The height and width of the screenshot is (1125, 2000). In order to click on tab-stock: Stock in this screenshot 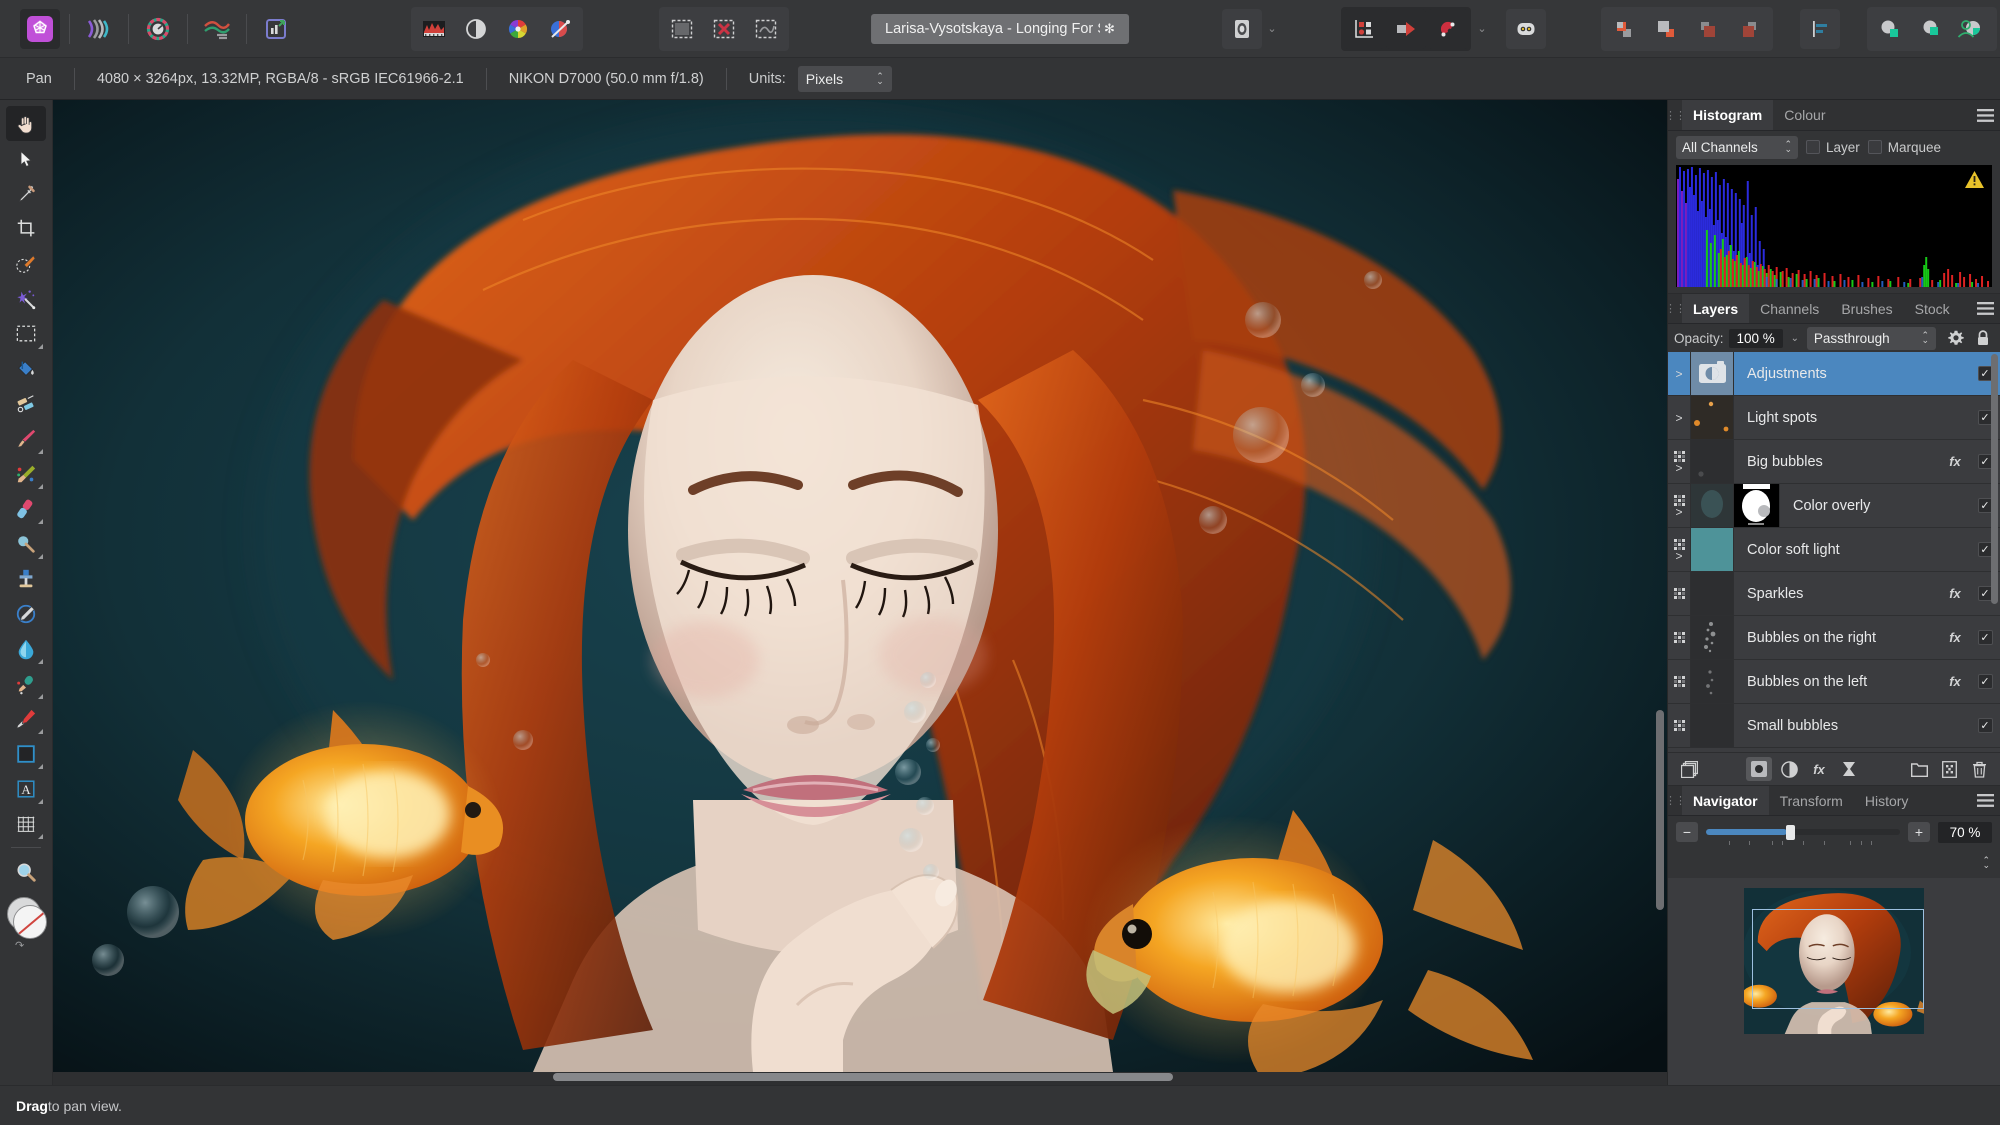, I will do `click(1932, 308)`.